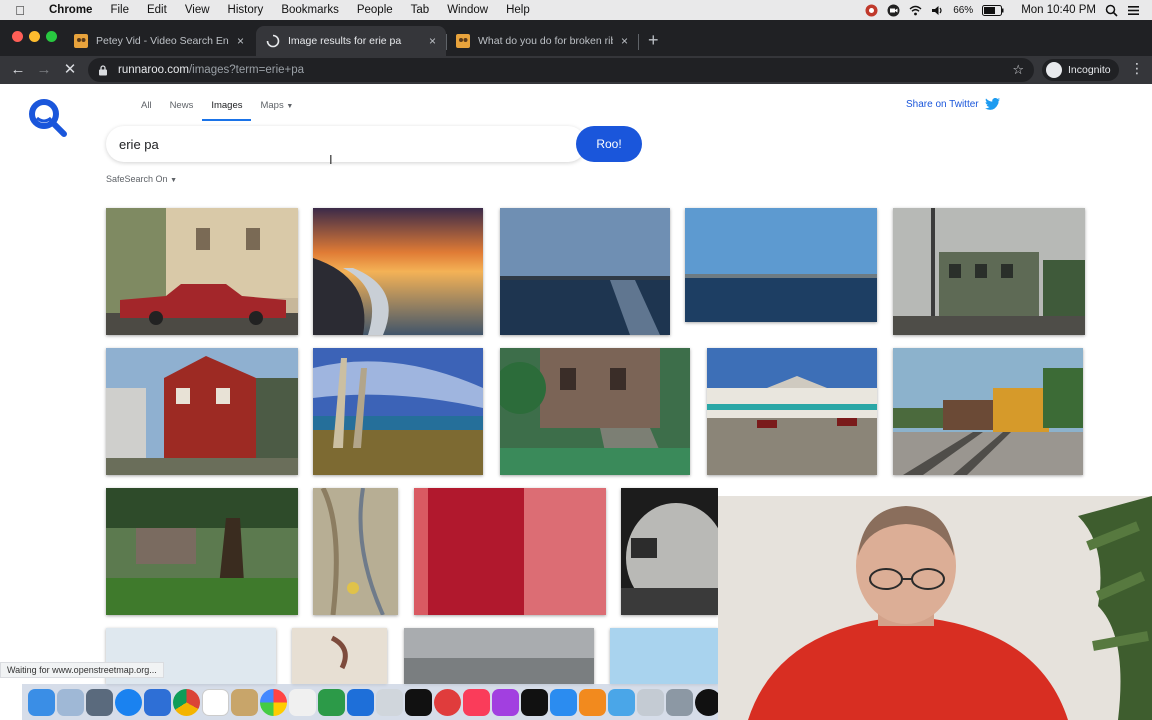 This screenshot has height=720, width=1152. What do you see at coordinates (41, 702) in the screenshot?
I see `finder-icon` at bounding box center [41, 702].